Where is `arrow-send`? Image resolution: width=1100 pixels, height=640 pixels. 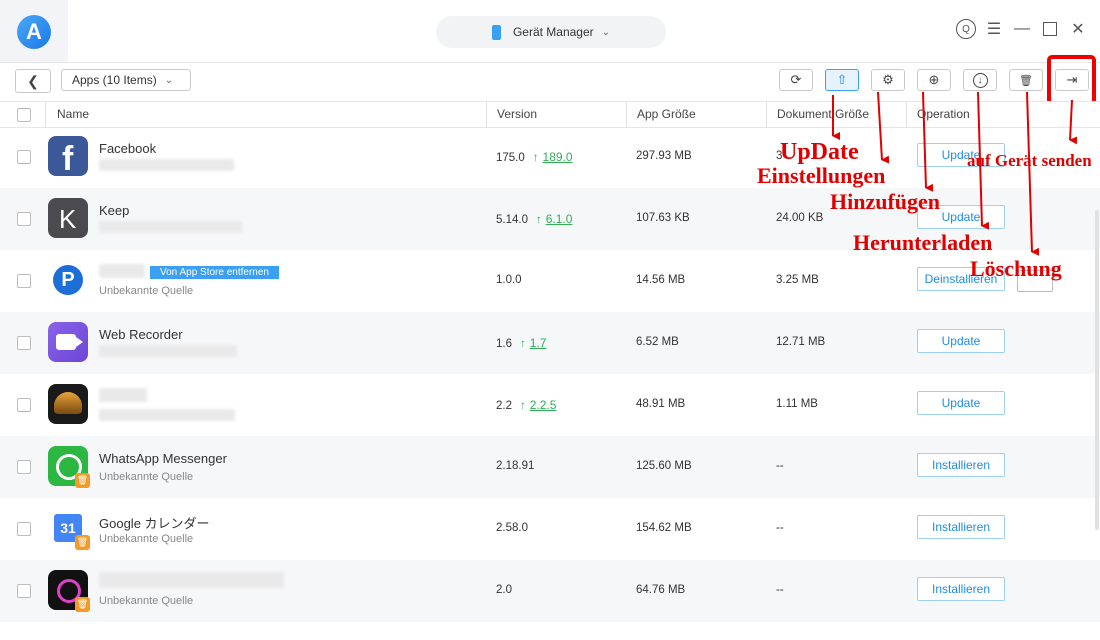 arrow-send is located at coordinates (1073, 122).